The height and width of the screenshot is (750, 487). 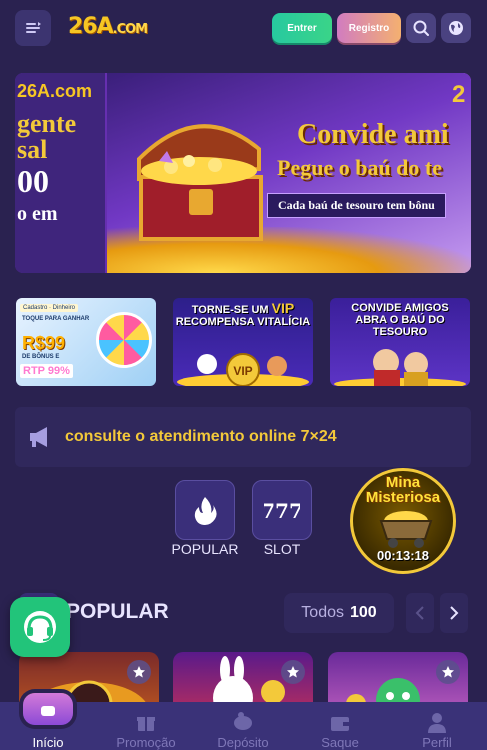 I want to click on search-button, so click(x=421, y=28).